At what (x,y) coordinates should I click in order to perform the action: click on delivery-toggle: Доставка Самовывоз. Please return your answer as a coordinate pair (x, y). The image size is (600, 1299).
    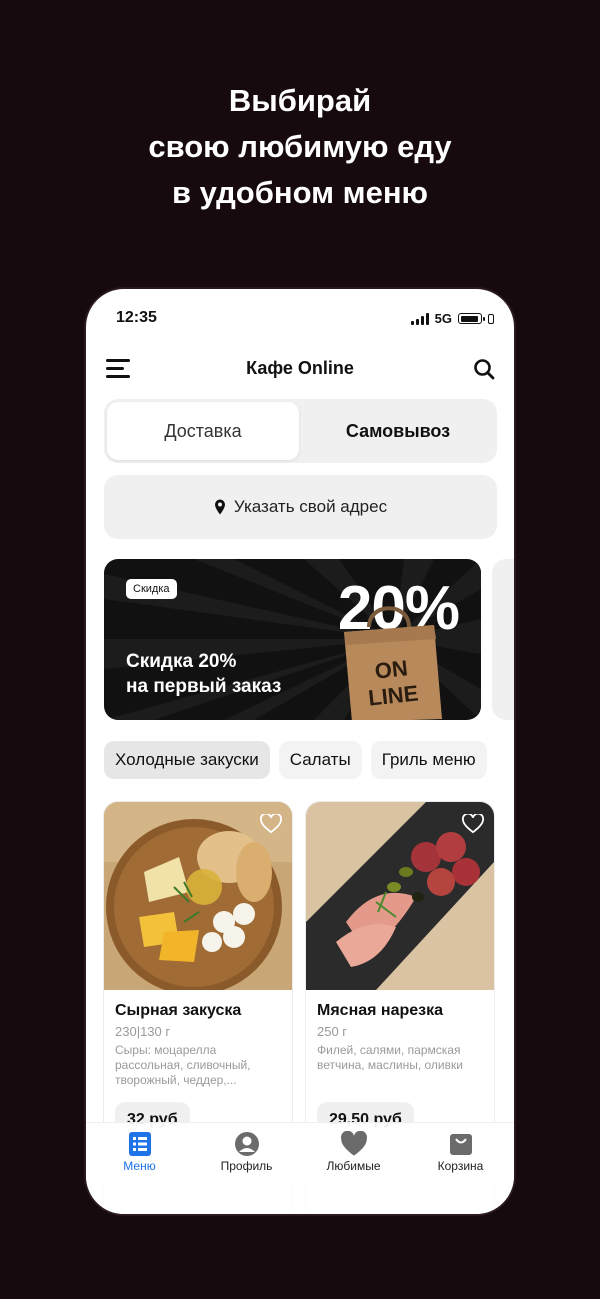
    Looking at the image, I should click on (300, 431).